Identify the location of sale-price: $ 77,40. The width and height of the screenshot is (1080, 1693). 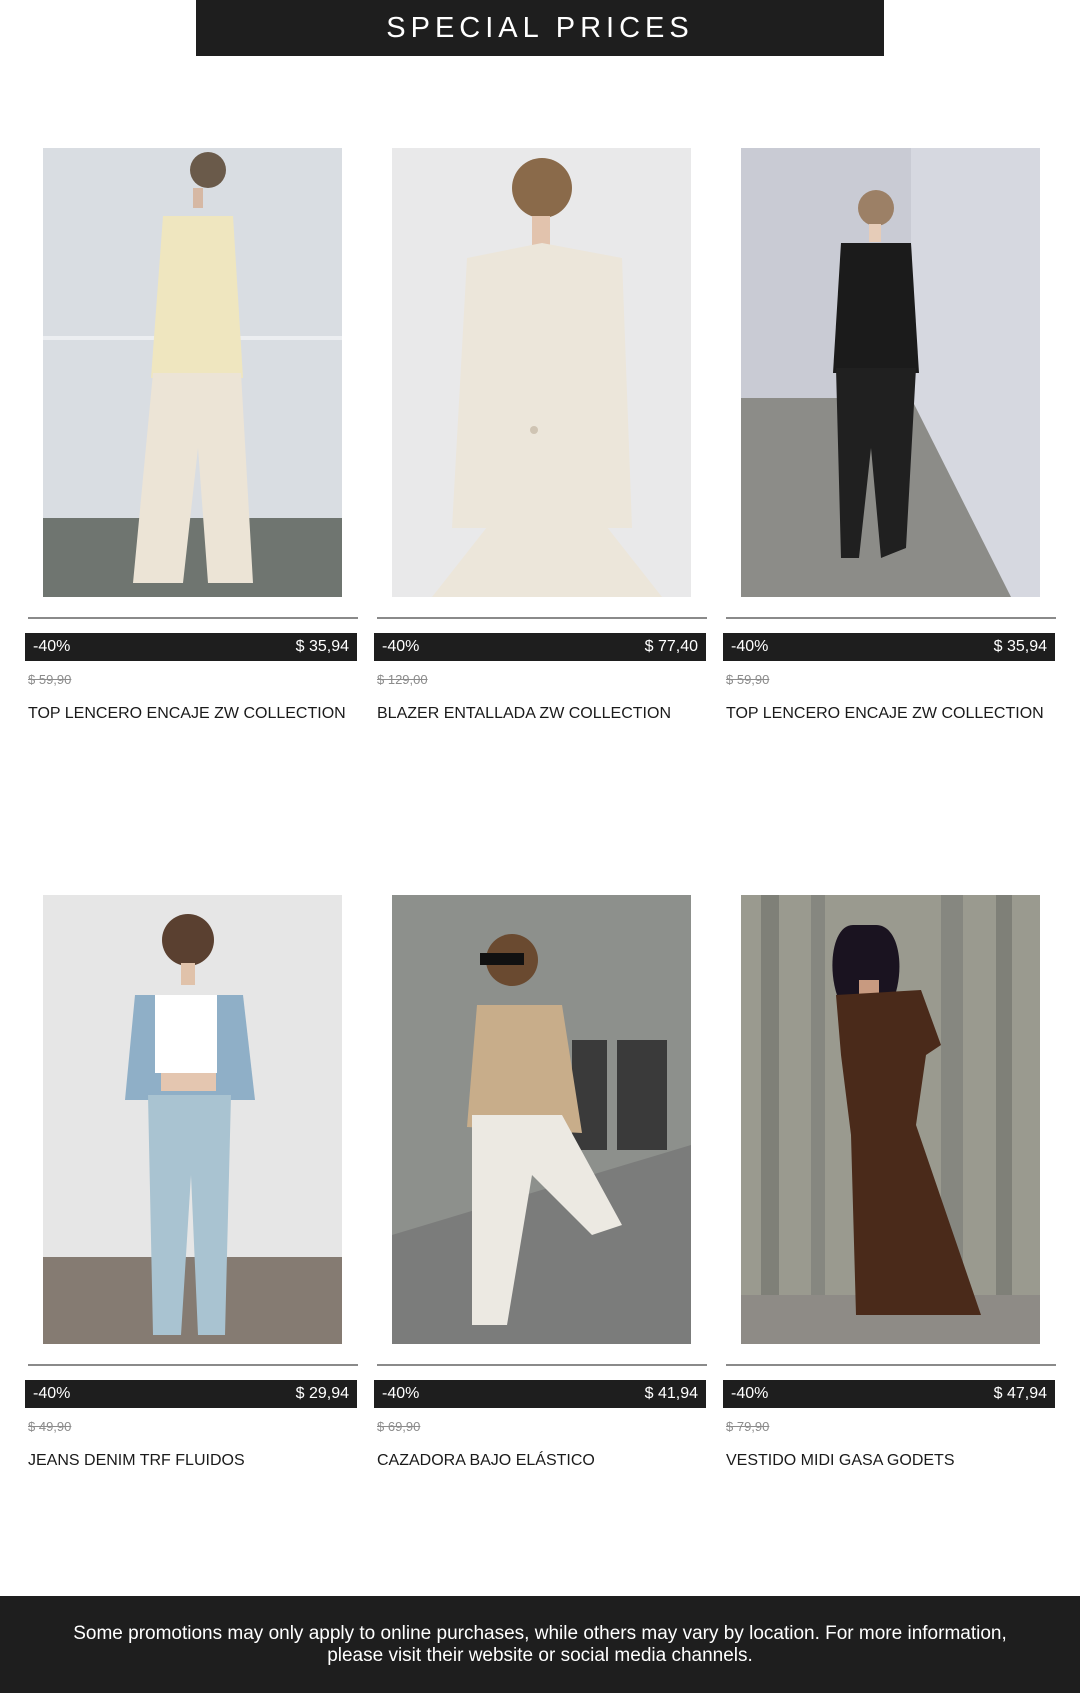
(671, 646).